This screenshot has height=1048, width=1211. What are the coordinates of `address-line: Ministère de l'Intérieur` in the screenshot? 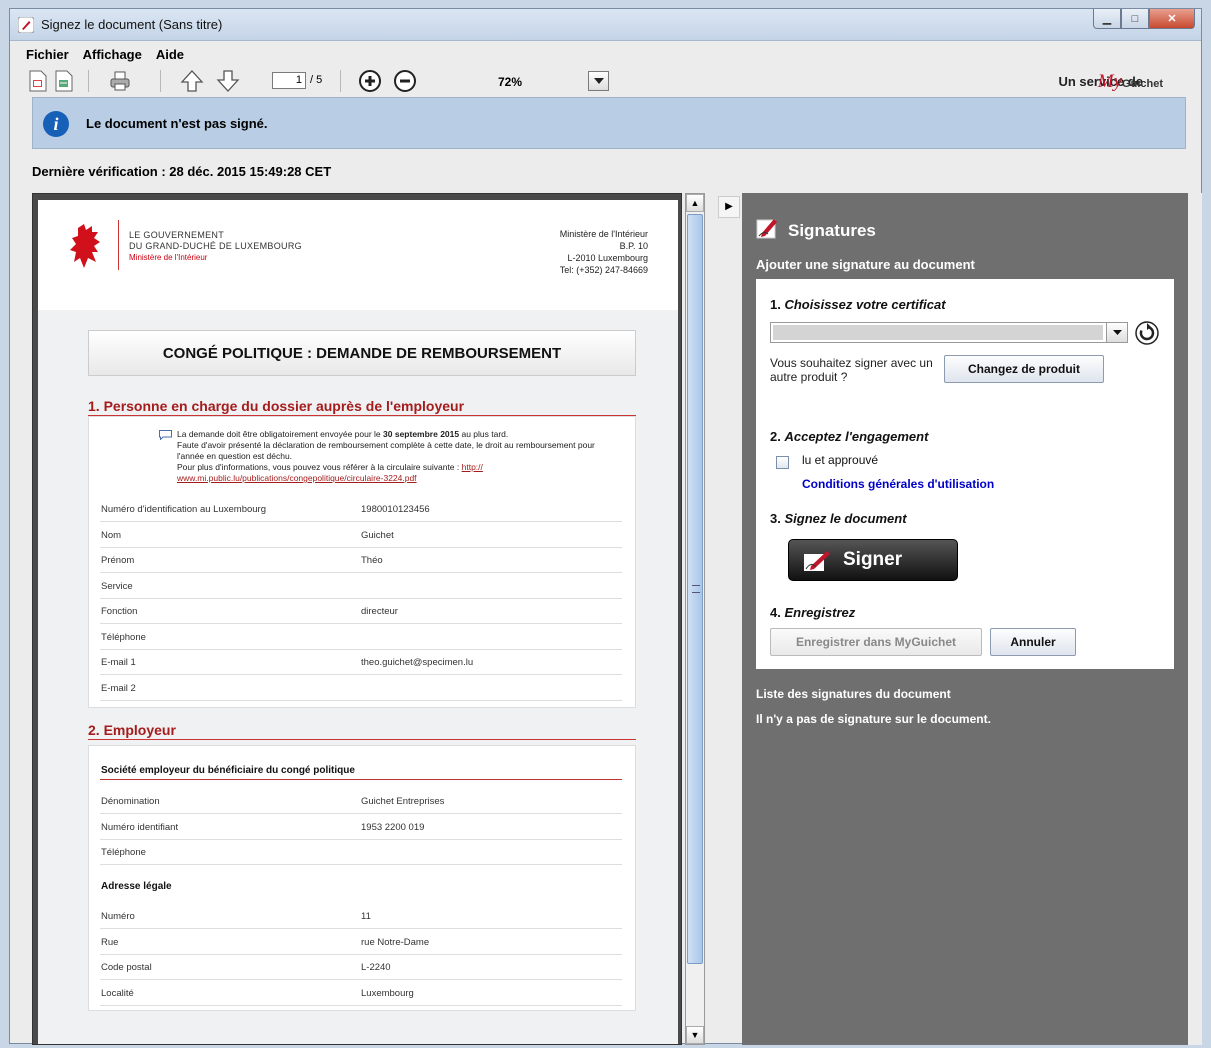 It's located at (603, 234).